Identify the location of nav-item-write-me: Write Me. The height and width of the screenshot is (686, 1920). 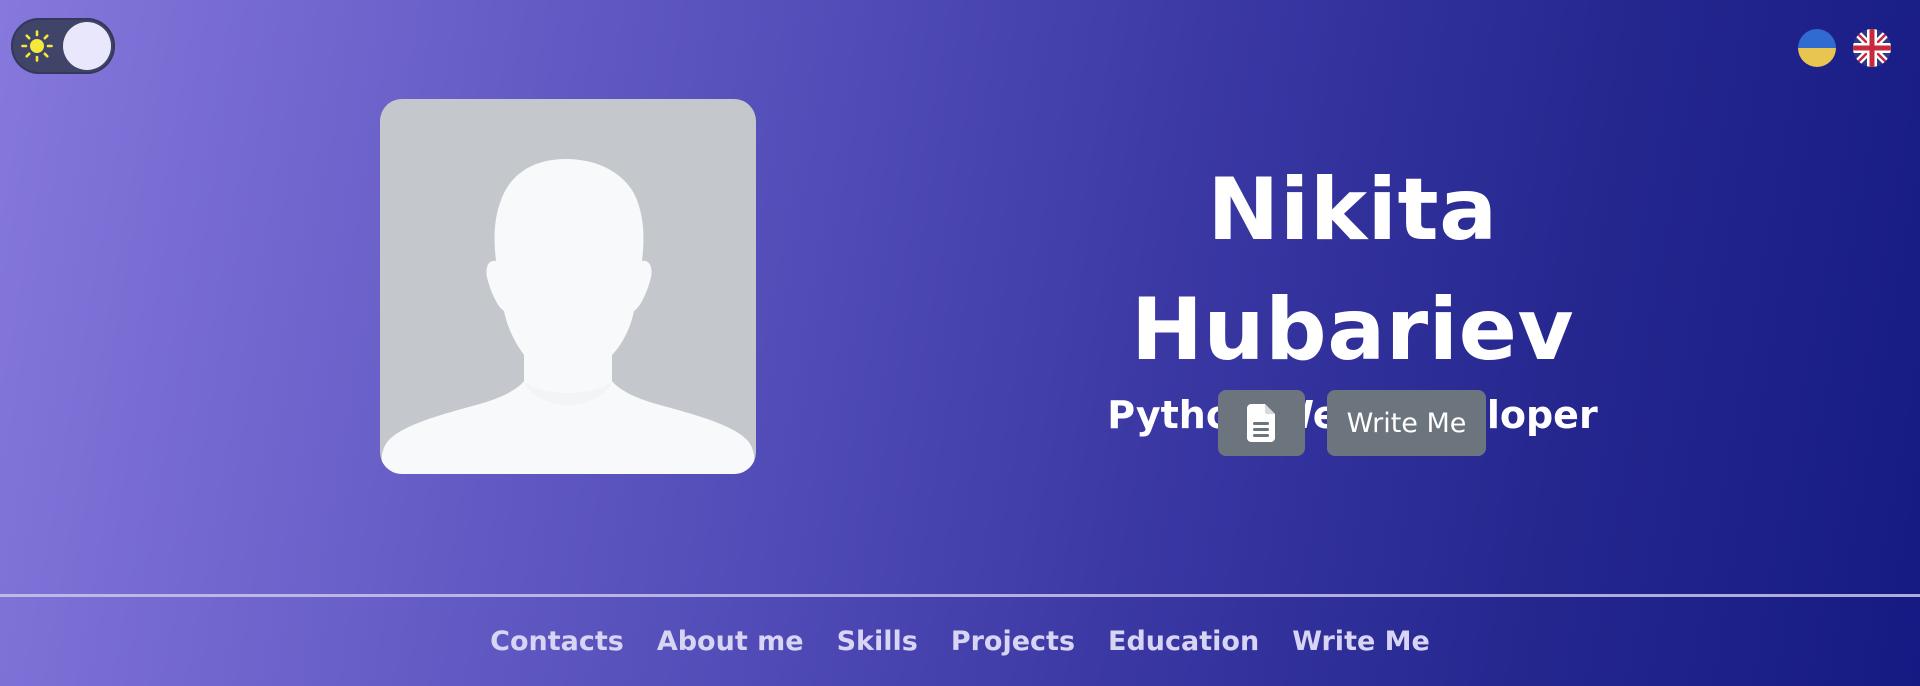
(1361, 642).